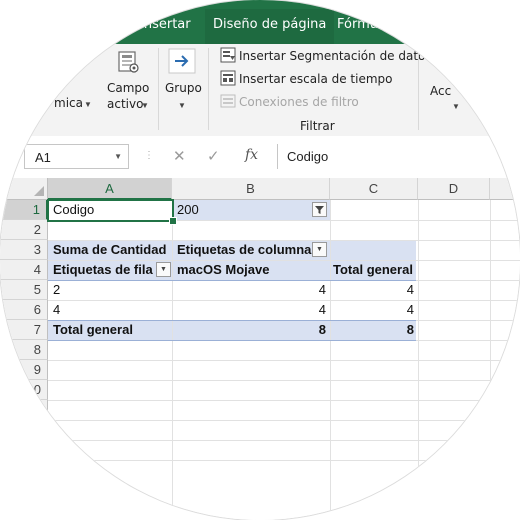 This screenshot has height=520, width=520. Describe the element at coordinates (183, 88) in the screenshot. I see `group-label: Grupo` at that location.